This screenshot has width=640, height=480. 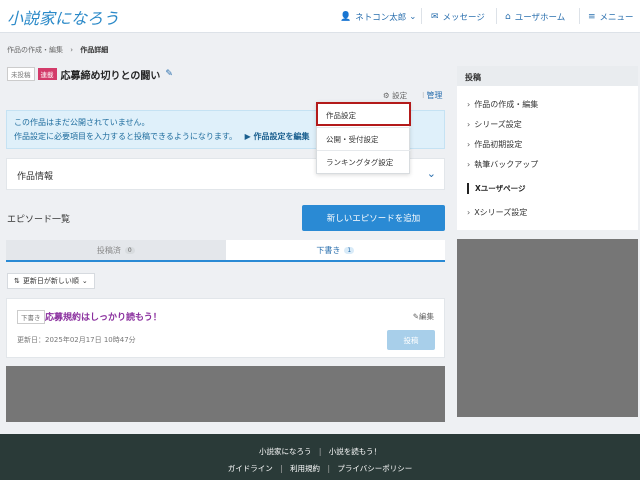 I want to click on user-icon: 👤, so click(x=346, y=16).